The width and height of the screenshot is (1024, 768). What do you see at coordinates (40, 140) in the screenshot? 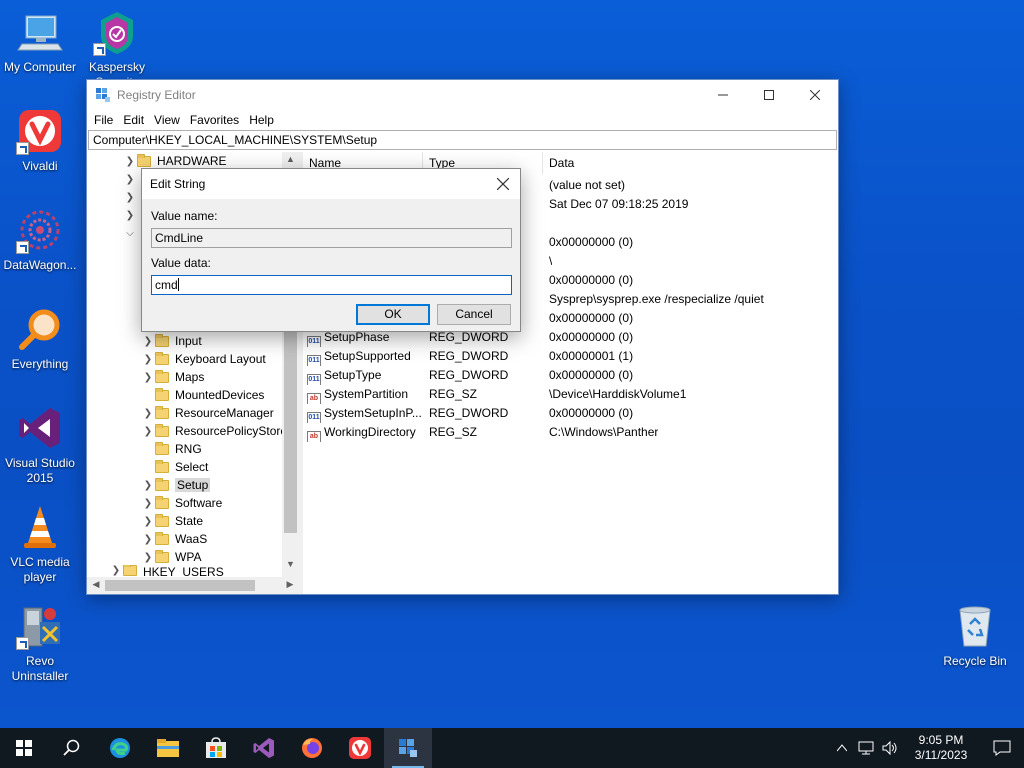
I see `desktop-icon-vivaldi: Vivaldi` at bounding box center [40, 140].